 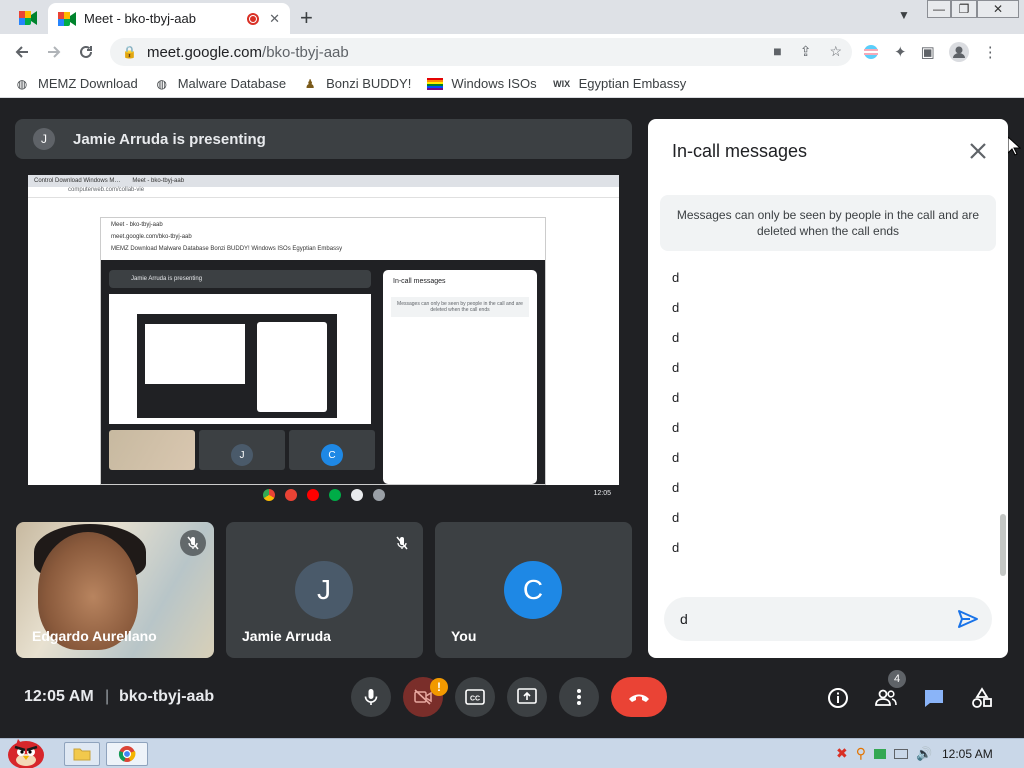 I want to click on profile-avatar-icon, so click(x=958, y=52).